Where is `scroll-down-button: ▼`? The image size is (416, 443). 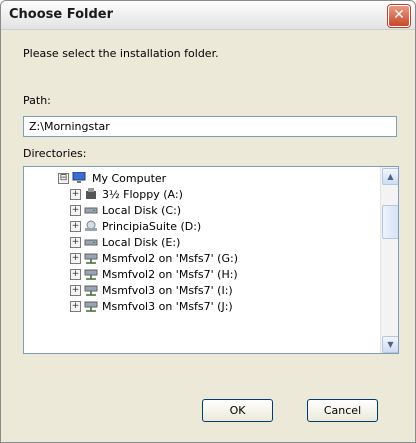 scroll-down-button: ▼ is located at coordinates (390, 344).